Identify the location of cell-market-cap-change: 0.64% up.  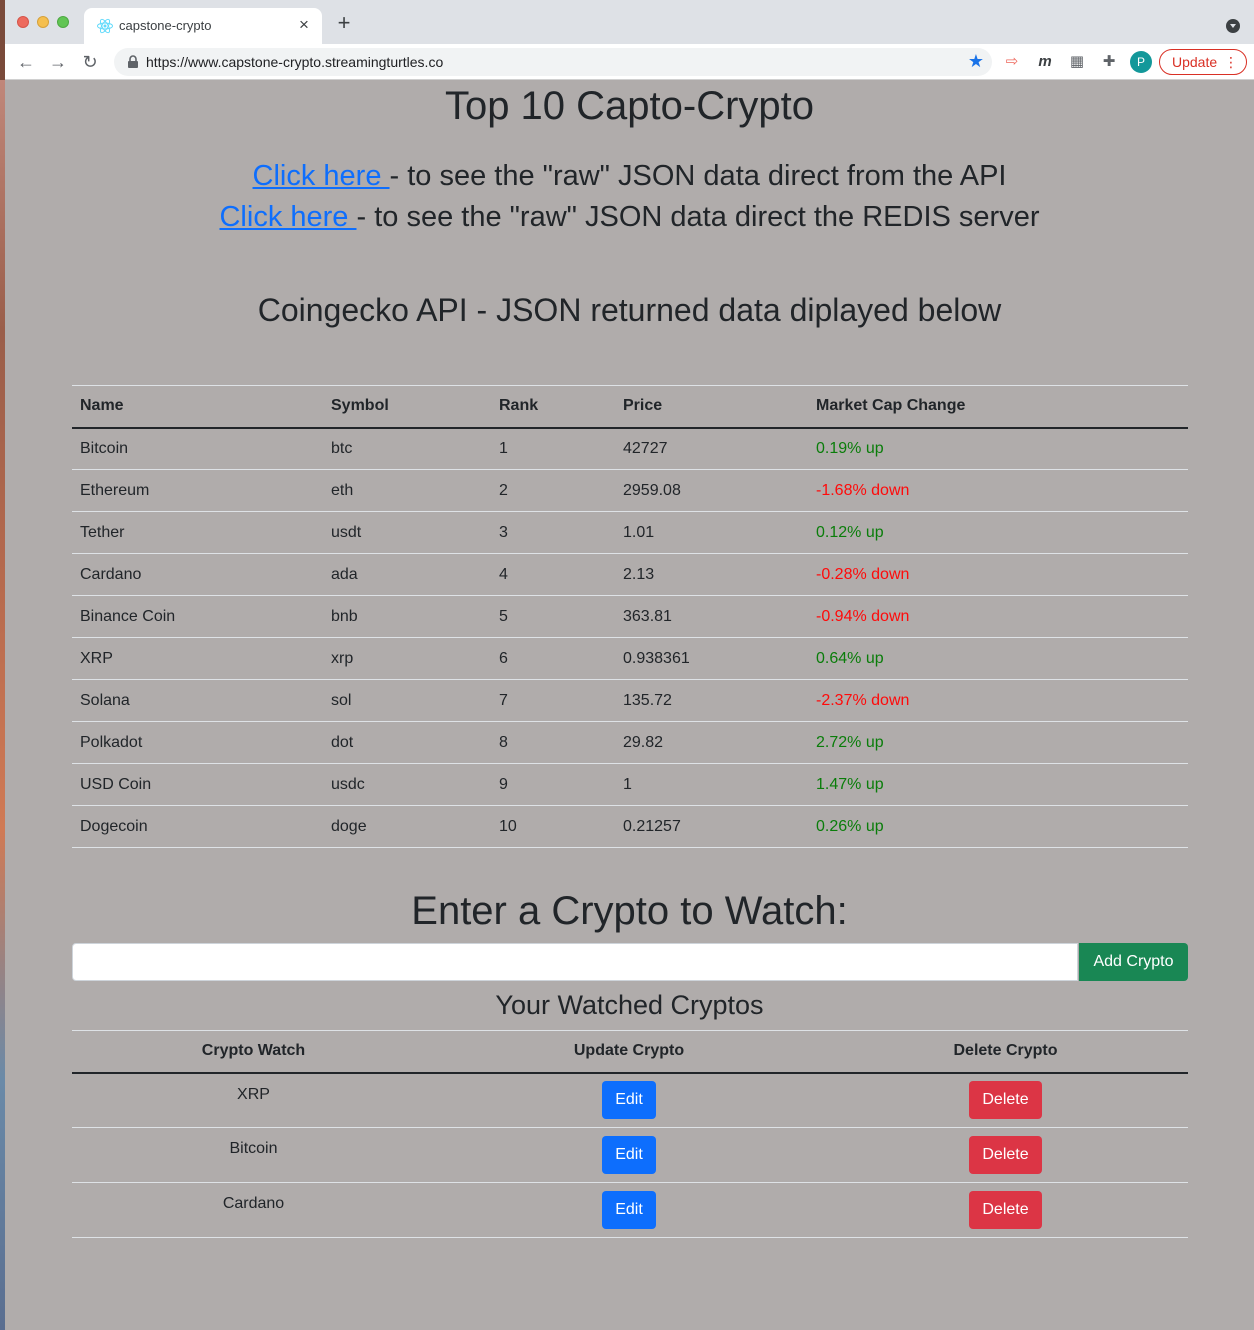
(998, 658).